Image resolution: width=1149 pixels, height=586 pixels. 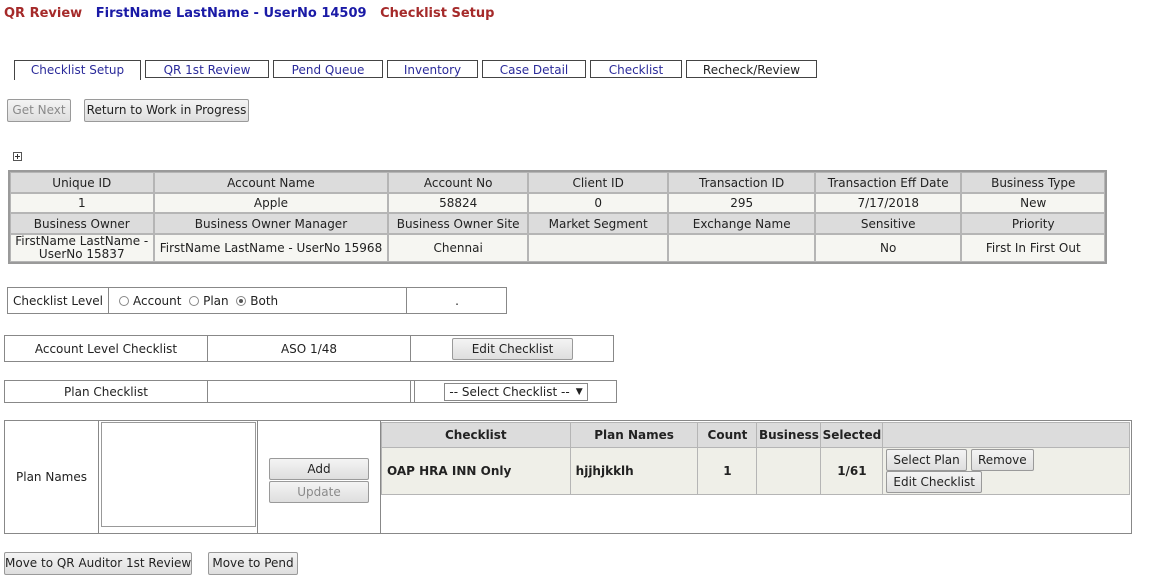 I want to click on dropdown-arrow-icon: ▼, so click(x=579, y=391).